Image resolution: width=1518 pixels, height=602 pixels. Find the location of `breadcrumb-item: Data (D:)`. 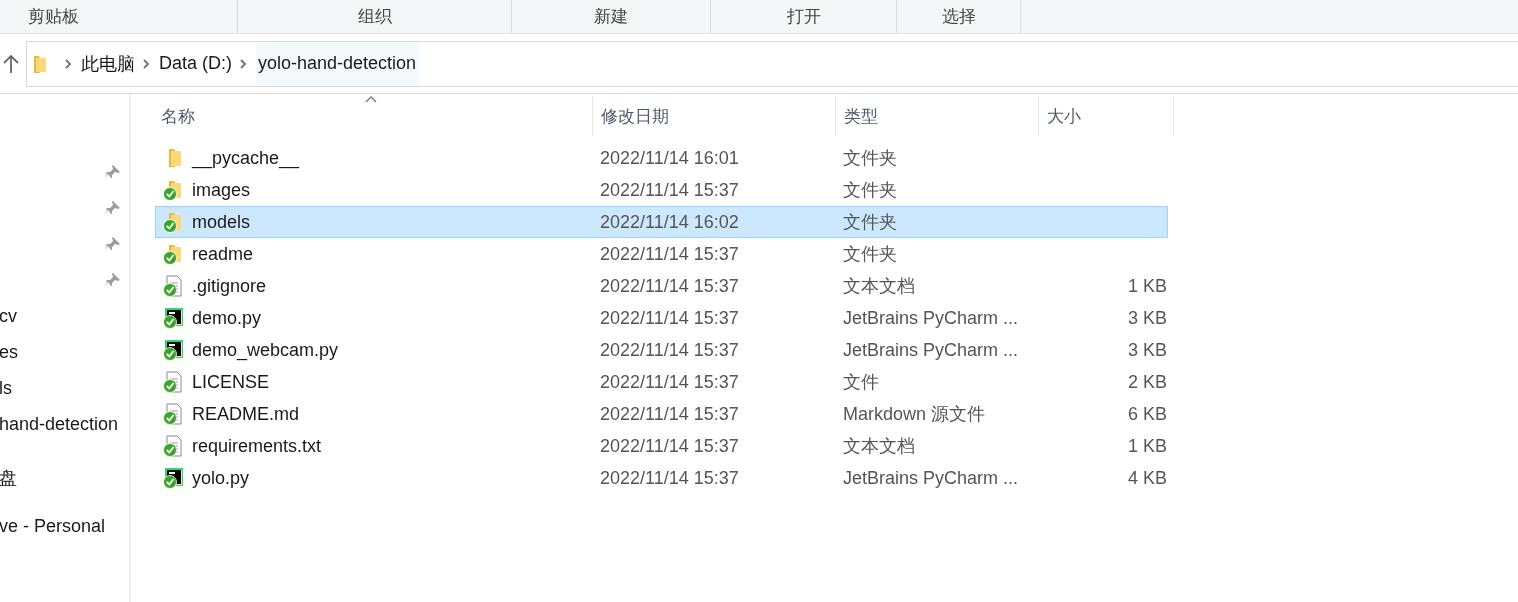

breadcrumb-item: Data (D:) is located at coordinates (195, 63).